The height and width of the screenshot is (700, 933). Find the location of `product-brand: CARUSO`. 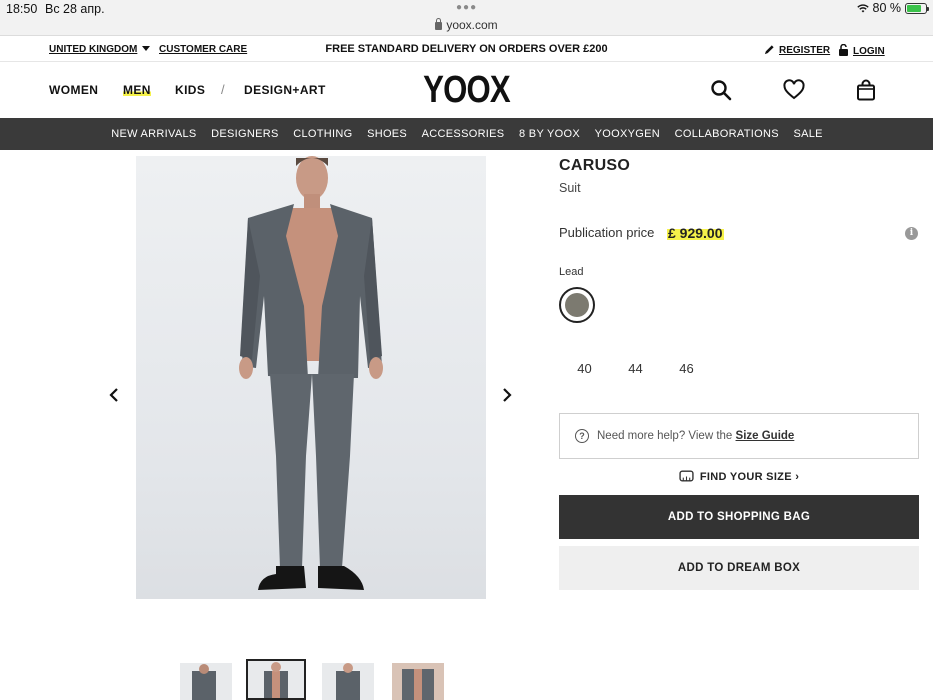

product-brand: CARUSO is located at coordinates (594, 166).